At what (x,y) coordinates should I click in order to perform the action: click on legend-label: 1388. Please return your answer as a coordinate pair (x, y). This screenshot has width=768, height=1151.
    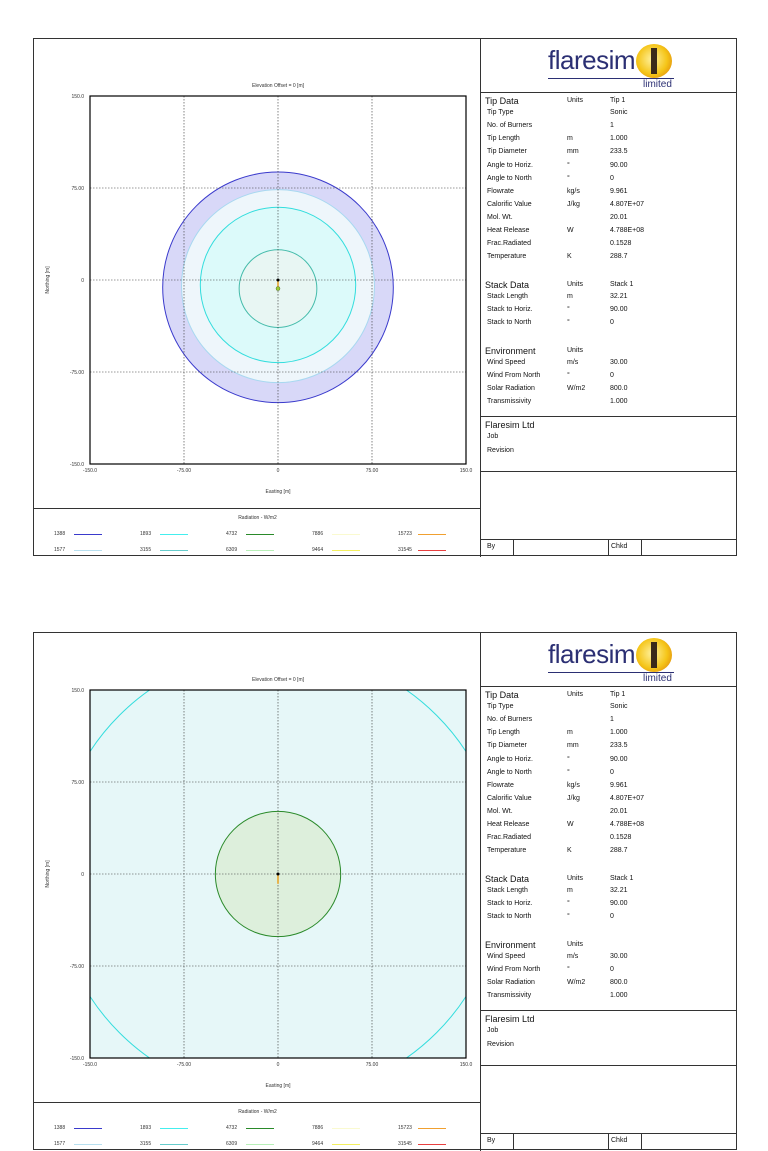
    Looking at the image, I should click on (60, 534).